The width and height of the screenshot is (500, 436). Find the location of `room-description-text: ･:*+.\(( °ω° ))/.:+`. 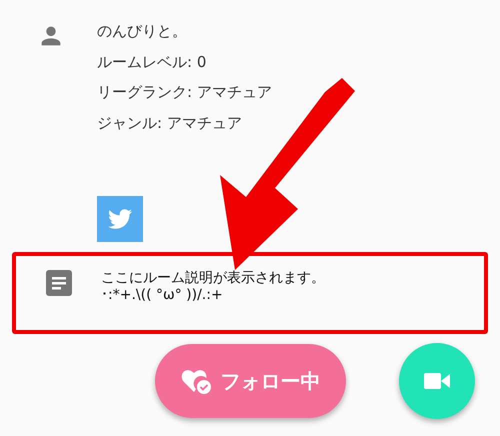

room-description-text: ･:*+.\(( °ω° ))/.:+ is located at coordinates (162, 295).